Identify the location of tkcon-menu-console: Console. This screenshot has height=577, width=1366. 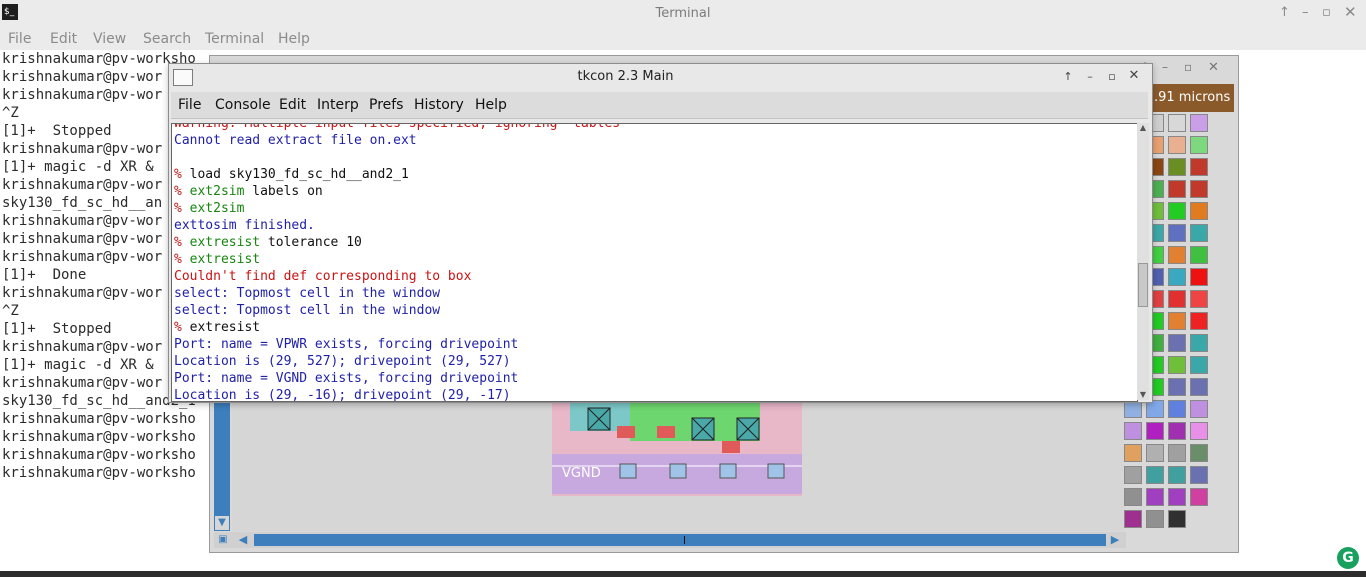
(243, 105).